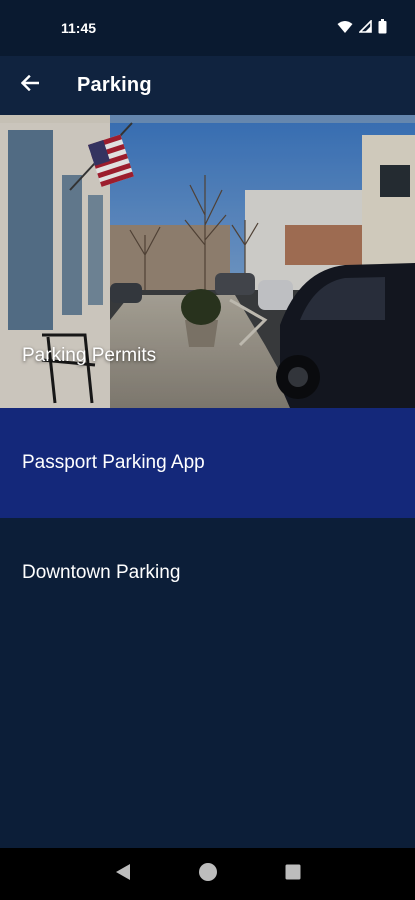 The width and height of the screenshot is (415, 900). Describe the element at coordinates (382, 28) in the screenshot. I see `battery-icon` at that location.